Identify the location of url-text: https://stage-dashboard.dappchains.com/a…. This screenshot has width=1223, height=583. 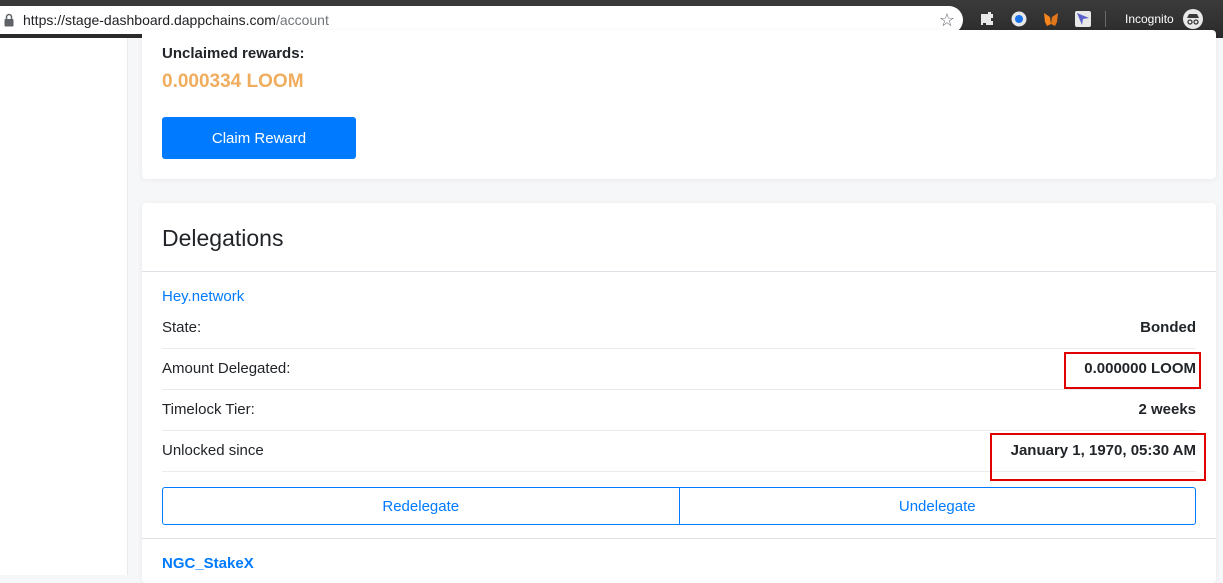
(176, 20).